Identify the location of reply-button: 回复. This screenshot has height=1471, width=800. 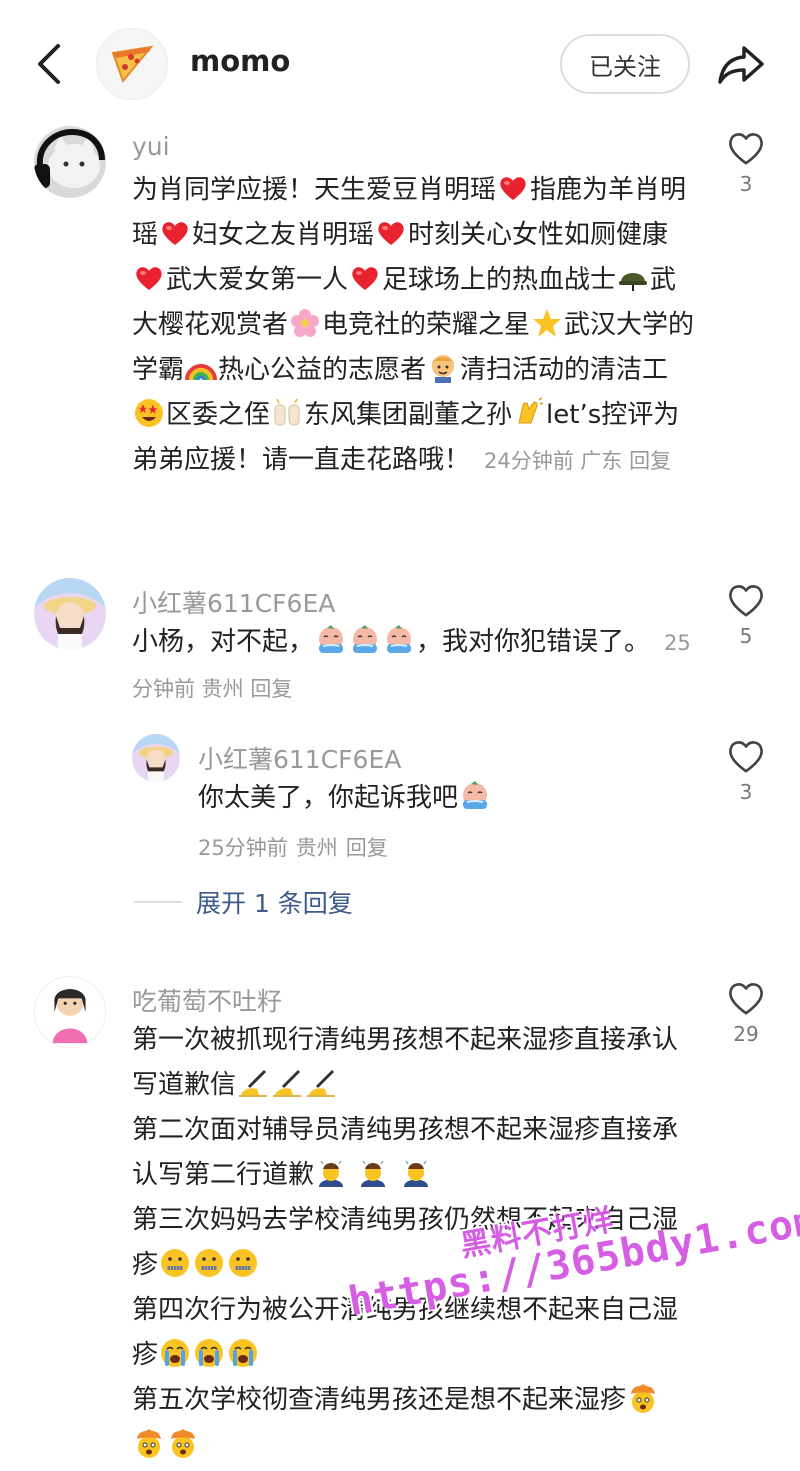
(367, 848).